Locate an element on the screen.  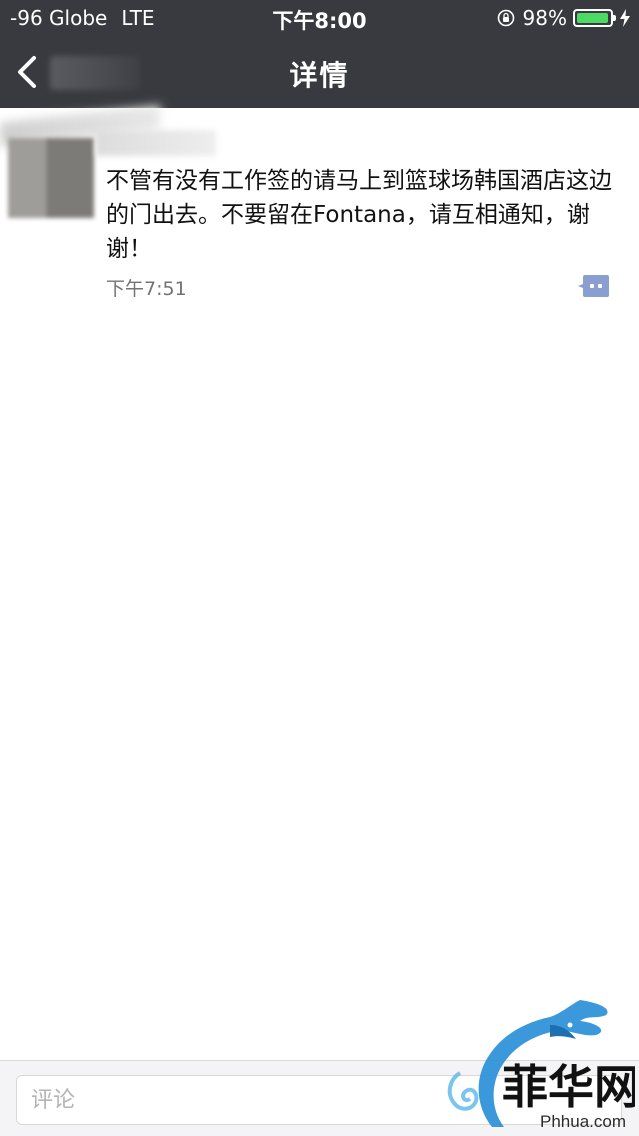
charging-bolt-icon is located at coordinates (625, 18).